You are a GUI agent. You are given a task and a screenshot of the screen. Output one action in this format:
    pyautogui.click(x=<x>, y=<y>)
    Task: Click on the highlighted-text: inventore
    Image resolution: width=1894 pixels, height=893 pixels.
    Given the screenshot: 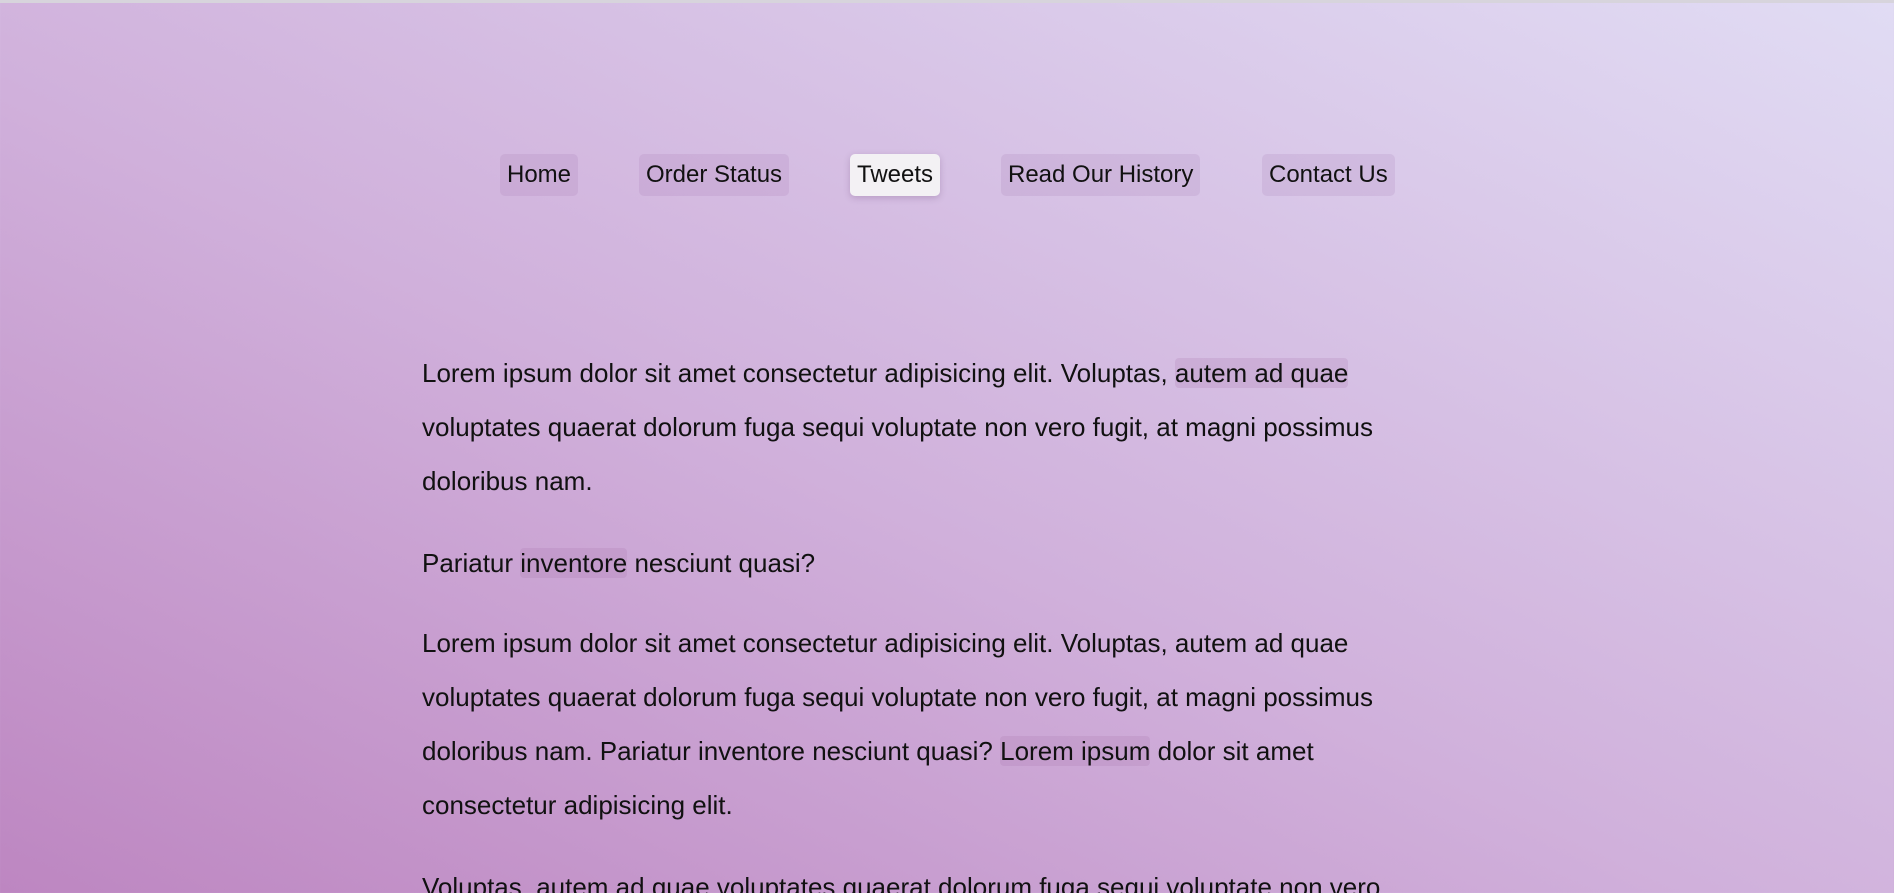 What is the action you would take?
    pyautogui.click(x=574, y=563)
    